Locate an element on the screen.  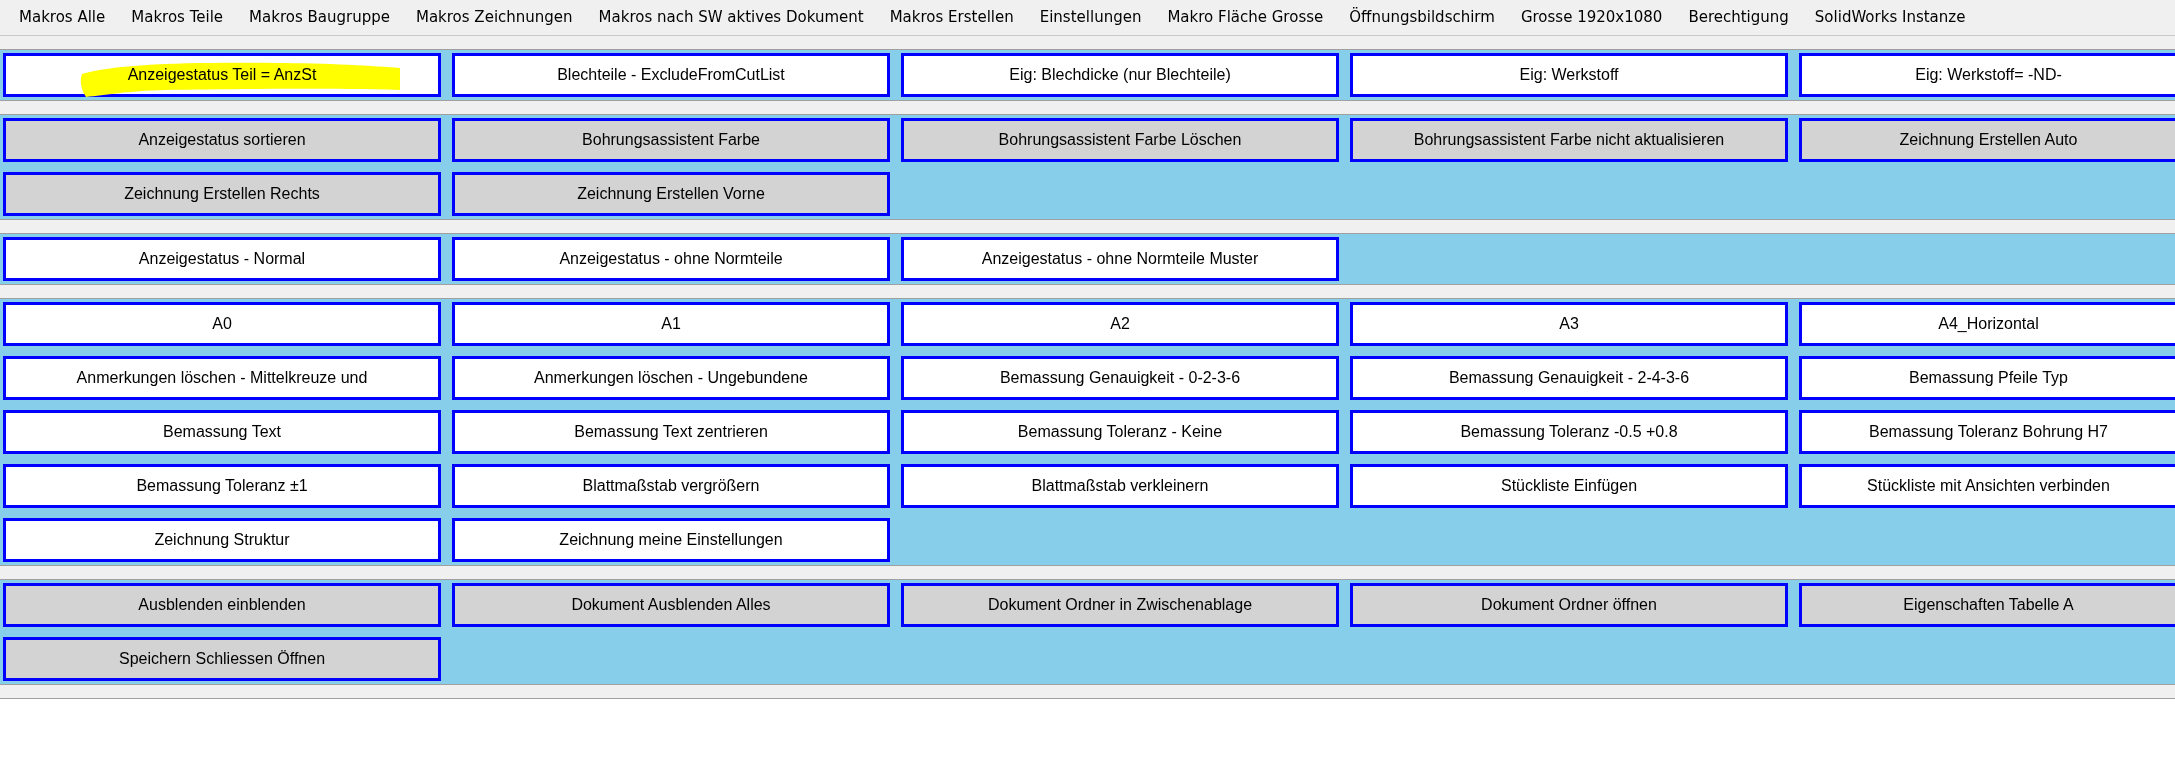
macro-button: Bemassung Toleranz Bohrung H7 is located at coordinates (1987, 432).